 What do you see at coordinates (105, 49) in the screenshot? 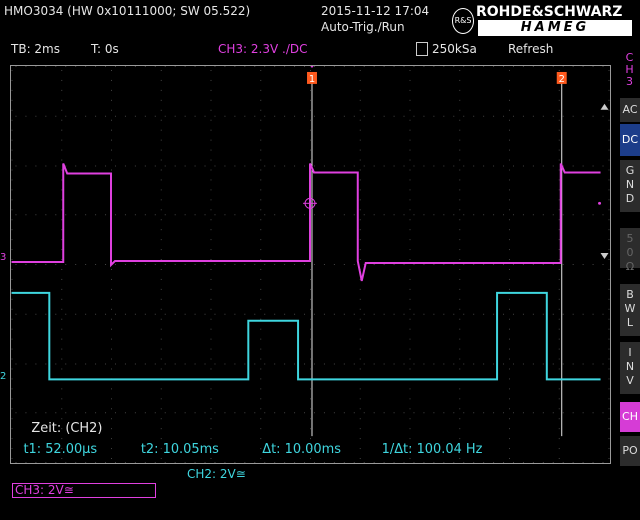
I see `trigger-time-readout: T: 0s` at bounding box center [105, 49].